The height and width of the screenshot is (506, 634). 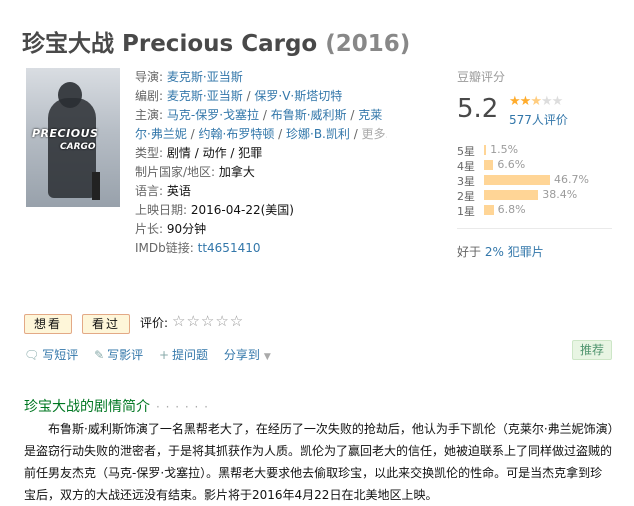 What do you see at coordinates (478, 109) in the screenshot?
I see `rating-score: 5.2` at bounding box center [478, 109].